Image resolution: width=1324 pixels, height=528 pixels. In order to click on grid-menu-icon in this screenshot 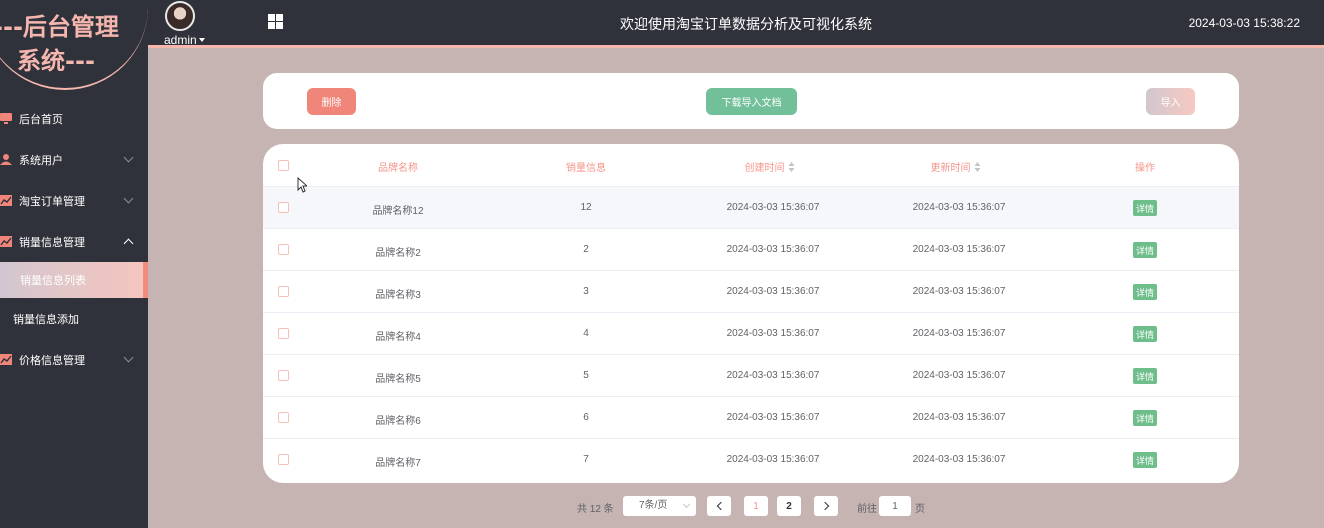, I will do `click(275, 21)`.